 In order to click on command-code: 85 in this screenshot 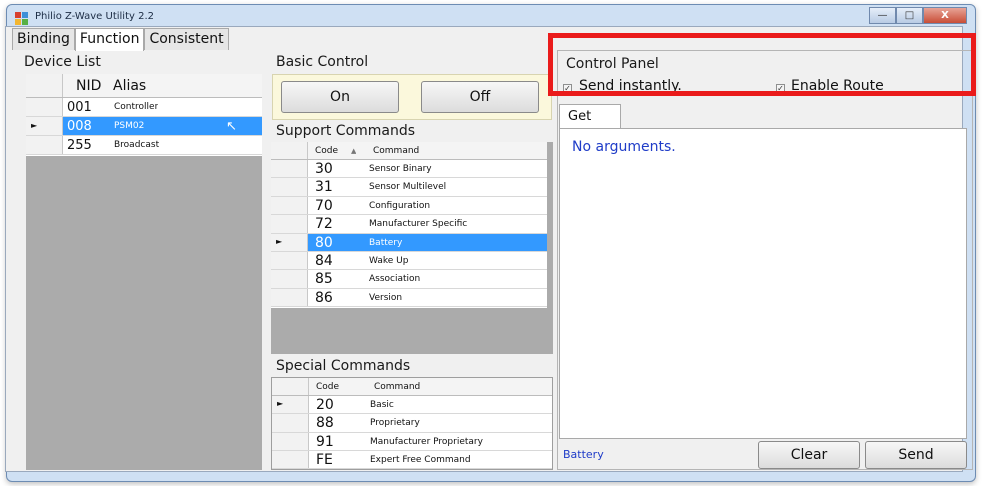, I will do `click(324, 279)`.